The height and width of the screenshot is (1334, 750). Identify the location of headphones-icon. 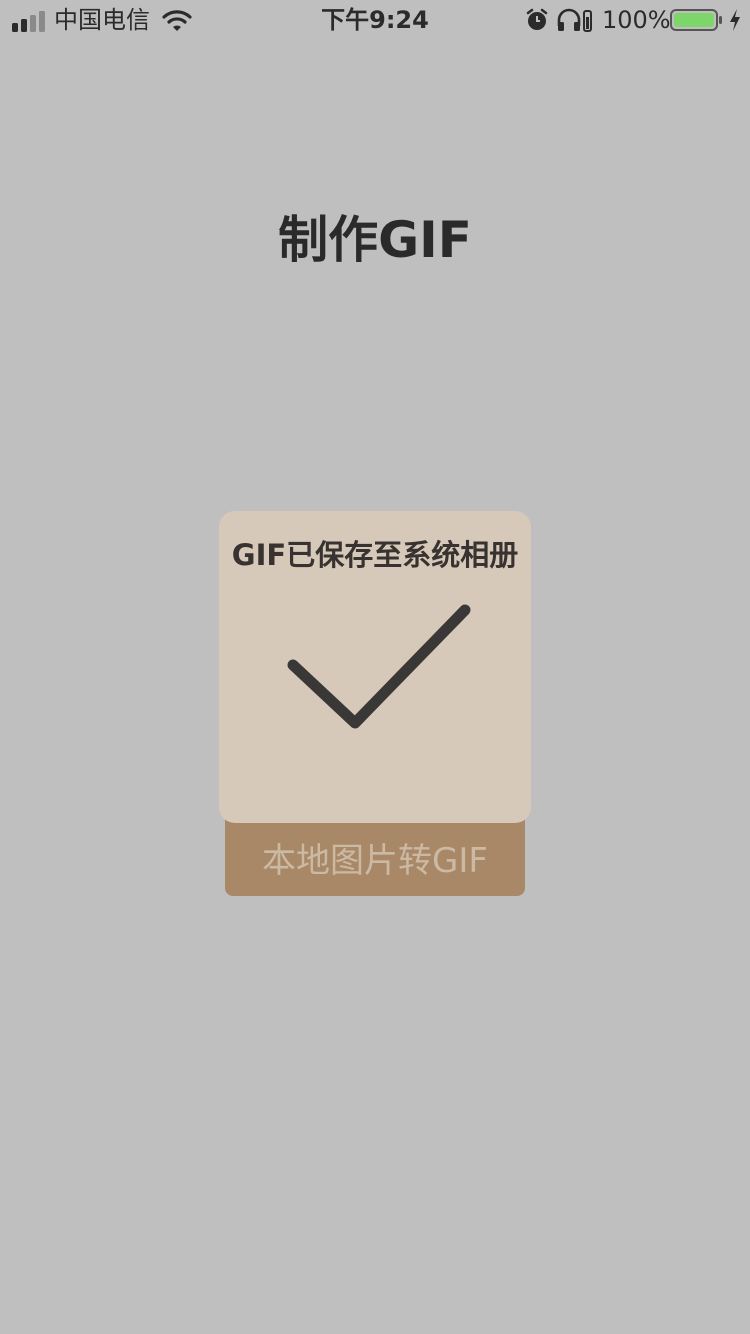
(574, 20).